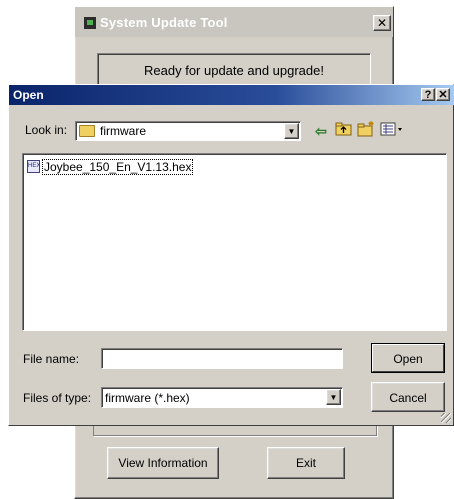 This screenshot has height=499, width=454. What do you see at coordinates (443, 94) in the screenshot?
I see `dialog-close-button: ✕` at bounding box center [443, 94].